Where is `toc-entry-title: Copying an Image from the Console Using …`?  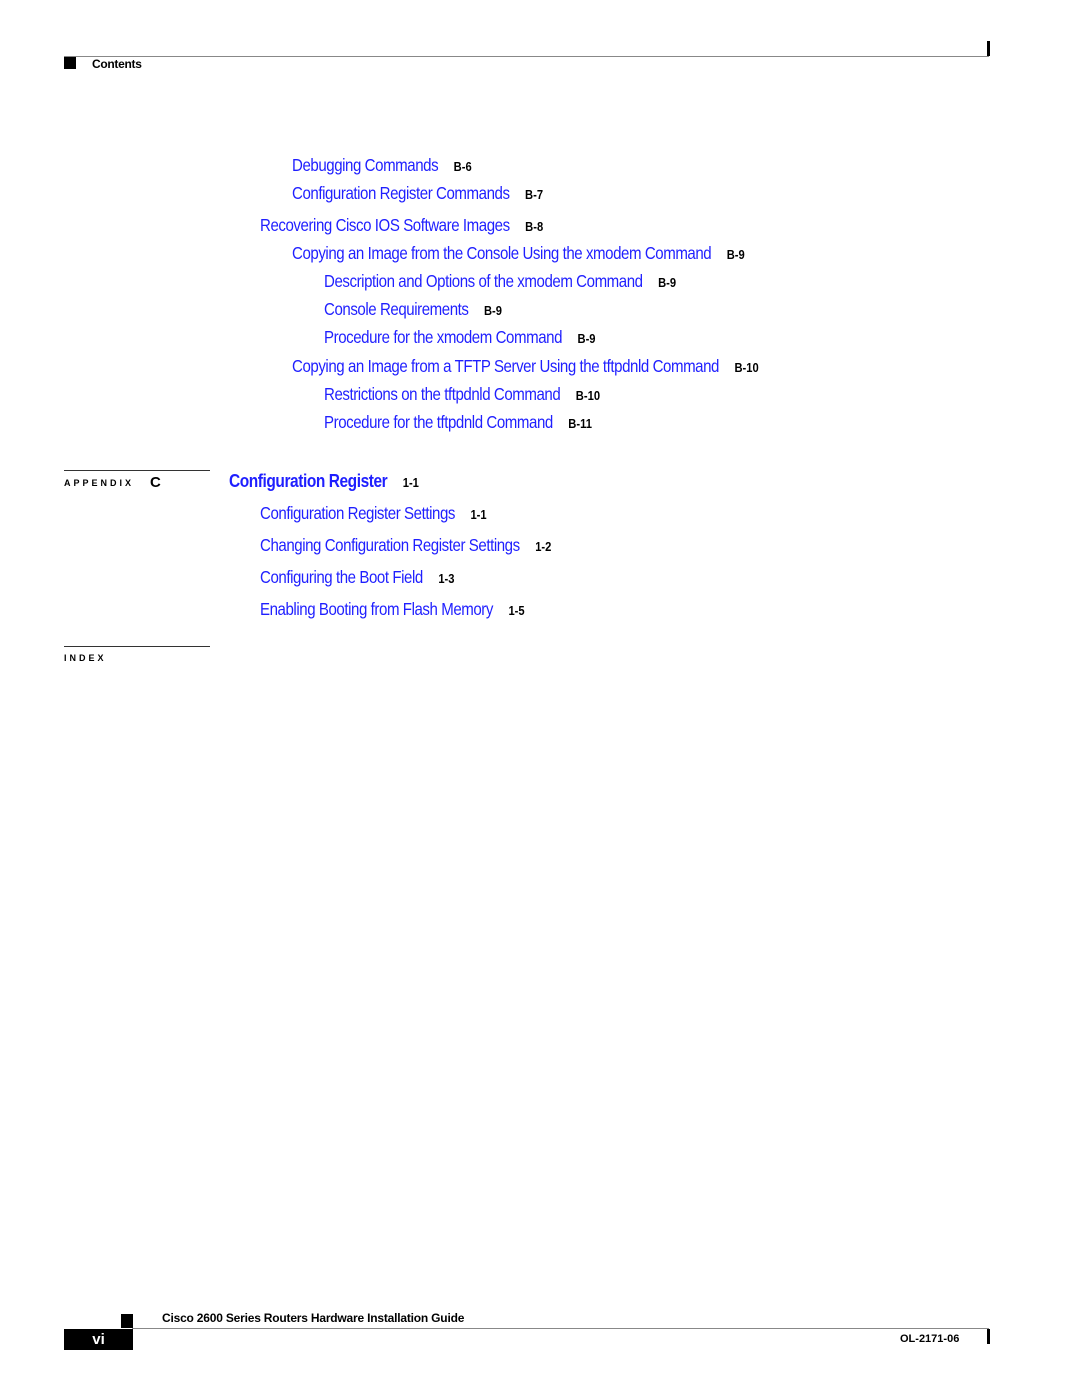 toc-entry-title: Copying an Image from the Console Using … is located at coordinates (502, 253).